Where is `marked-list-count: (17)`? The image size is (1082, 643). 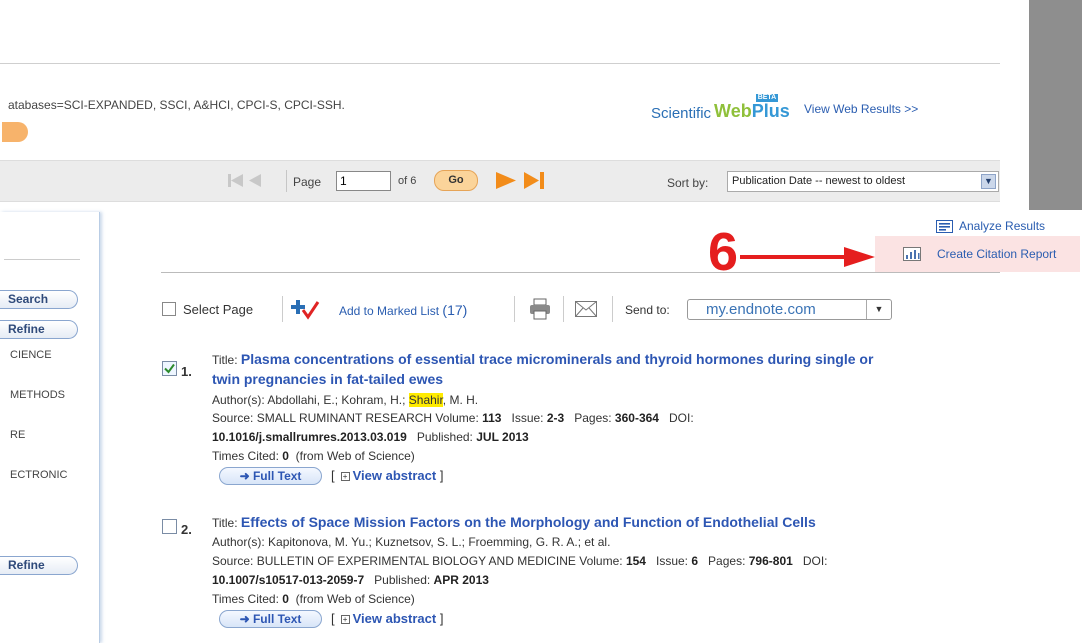 marked-list-count: (17) is located at coordinates (455, 310).